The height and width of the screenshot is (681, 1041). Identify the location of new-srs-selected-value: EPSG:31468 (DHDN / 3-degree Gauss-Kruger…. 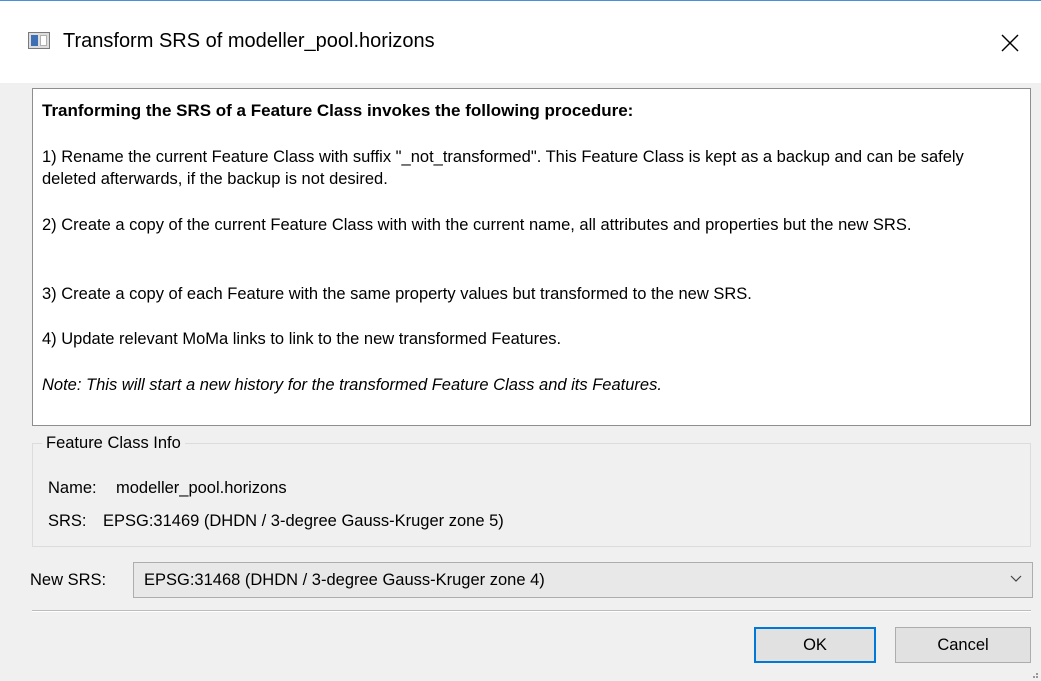
(344, 580).